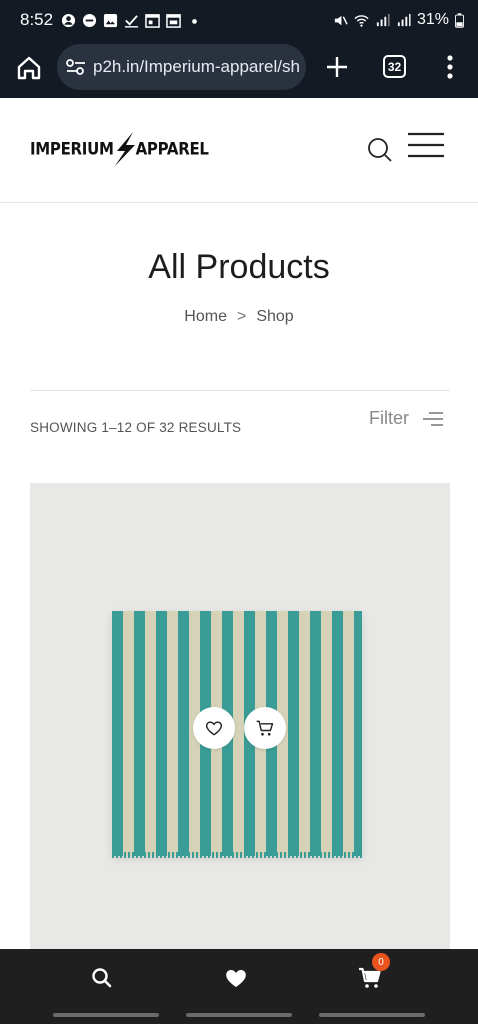 This screenshot has height=1024, width=478. What do you see at coordinates (196, 67) in the screenshot?
I see `url-text: p2h.in/Imperium-apparel/sh` at bounding box center [196, 67].